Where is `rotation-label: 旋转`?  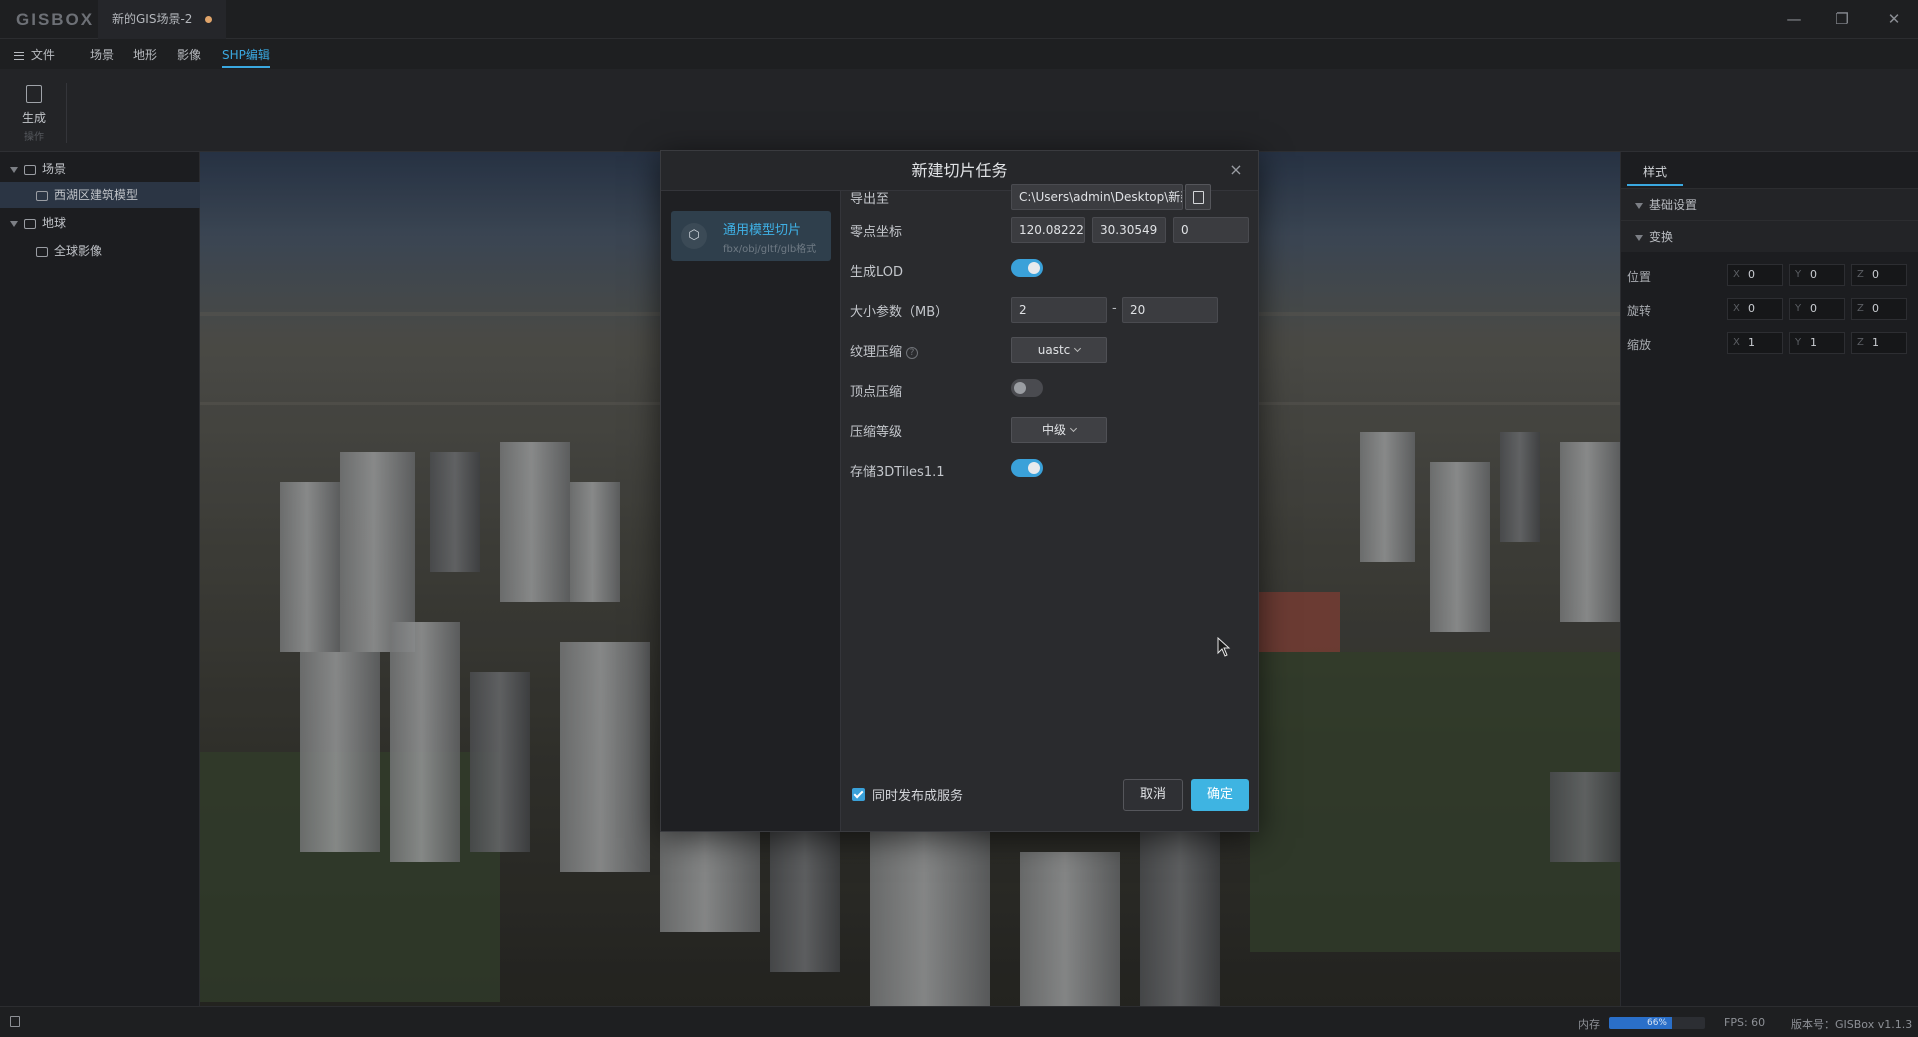
rotation-label: 旋转 is located at coordinates (1639, 311).